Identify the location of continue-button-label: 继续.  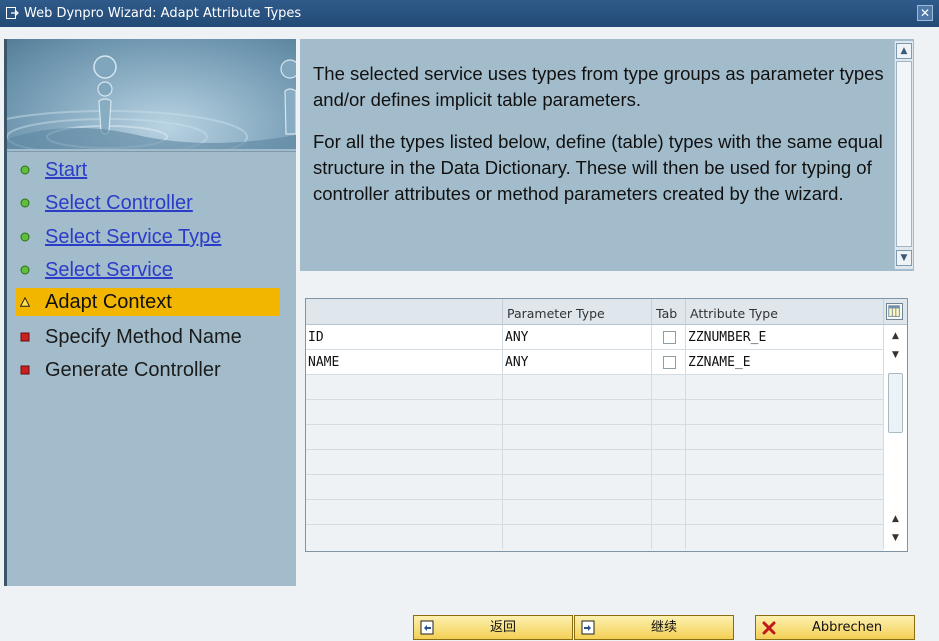
(664, 627).